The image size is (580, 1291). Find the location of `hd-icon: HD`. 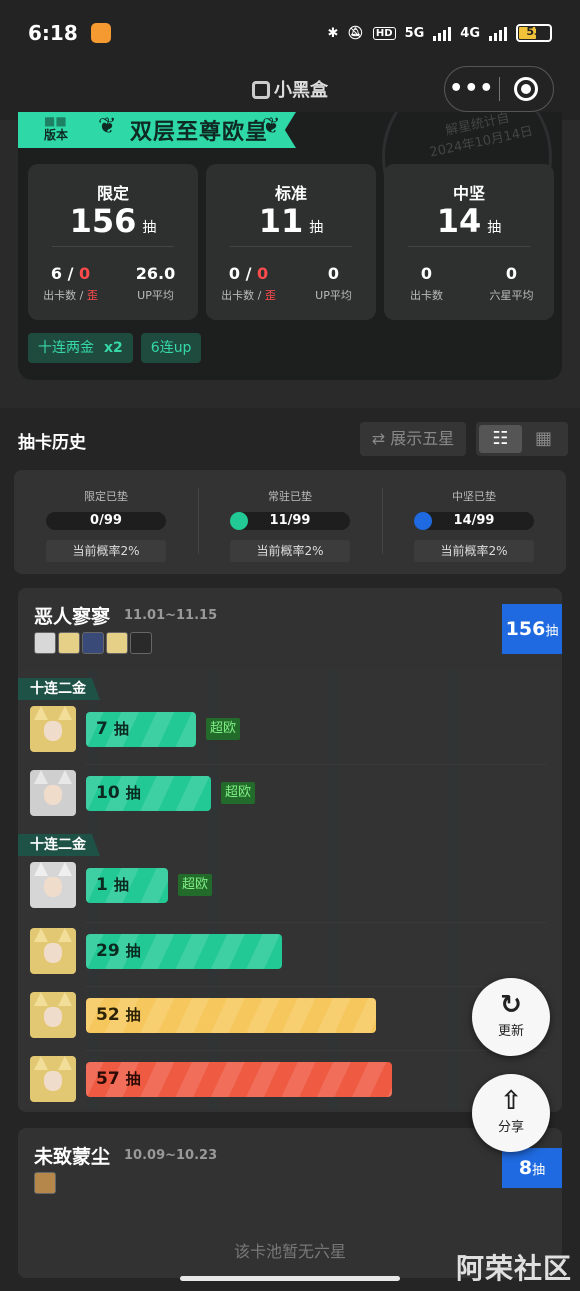

hd-icon: HD is located at coordinates (384, 33).